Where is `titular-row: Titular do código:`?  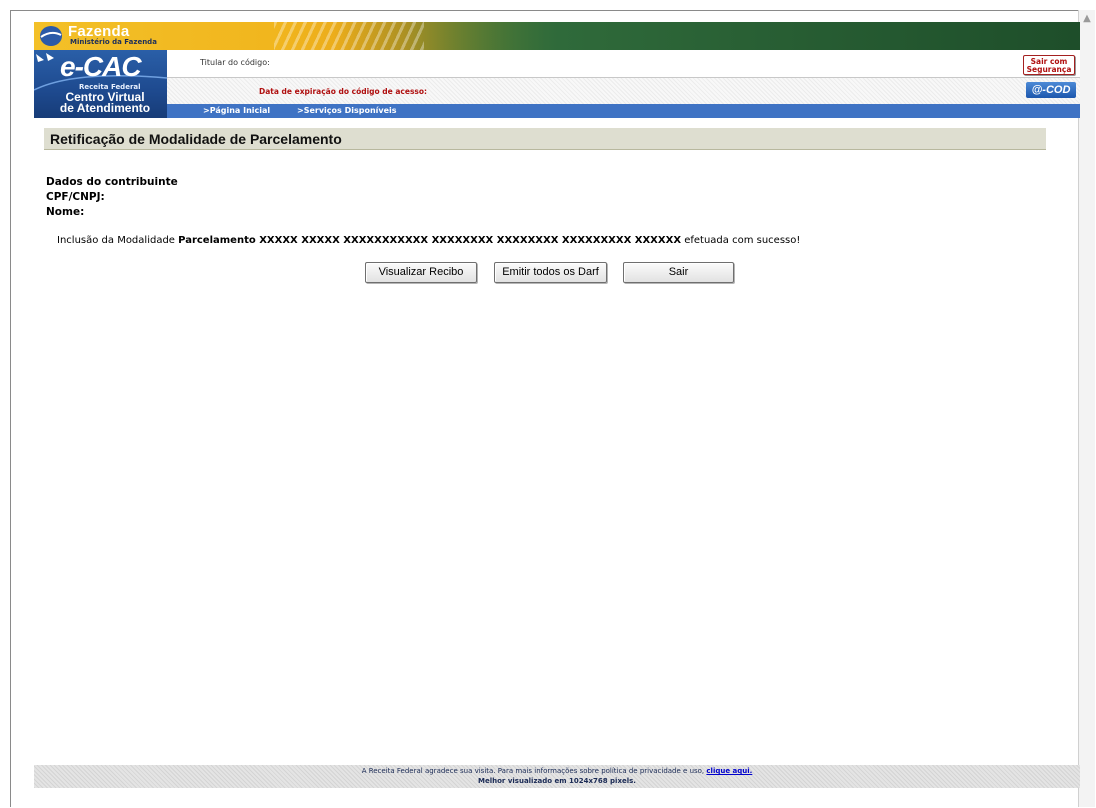
titular-row: Titular do código: is located at coordinates (623, 64).